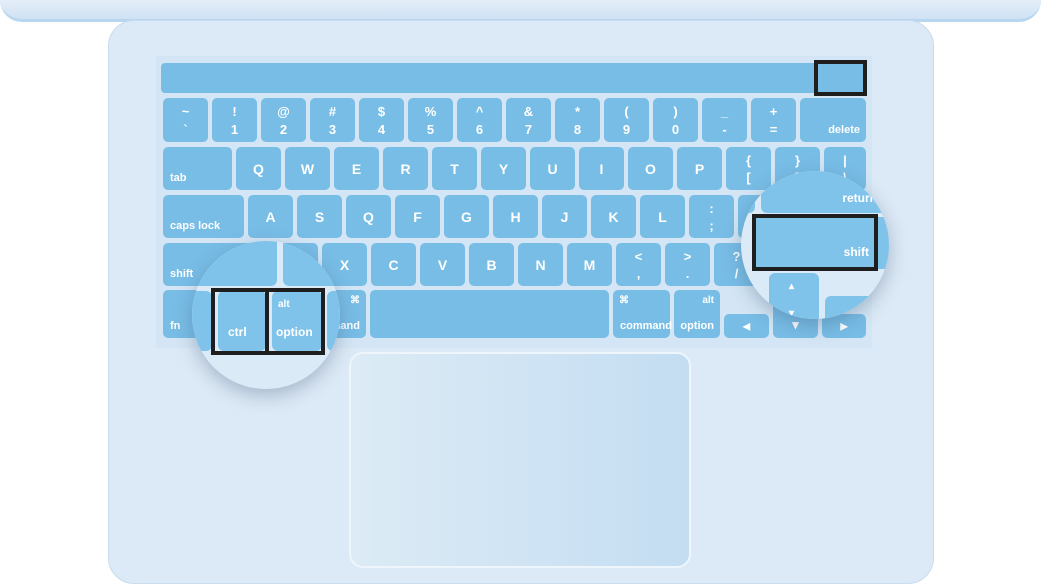 This screenshot has height=584, width=1041. I want to click on key: B, so click(491, 264).